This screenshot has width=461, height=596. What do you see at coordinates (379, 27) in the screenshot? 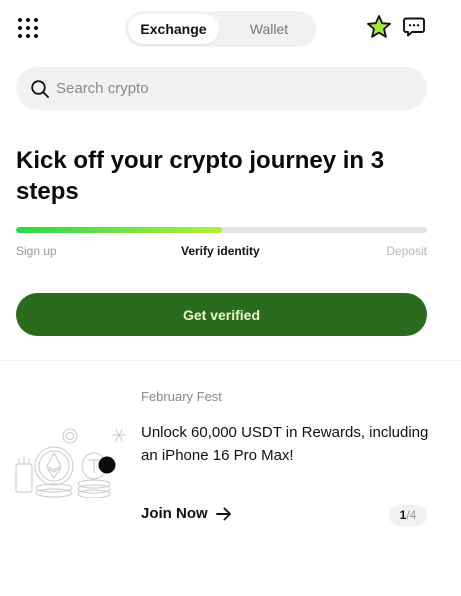
I see `star-icon` at bounding box center [379, 27].